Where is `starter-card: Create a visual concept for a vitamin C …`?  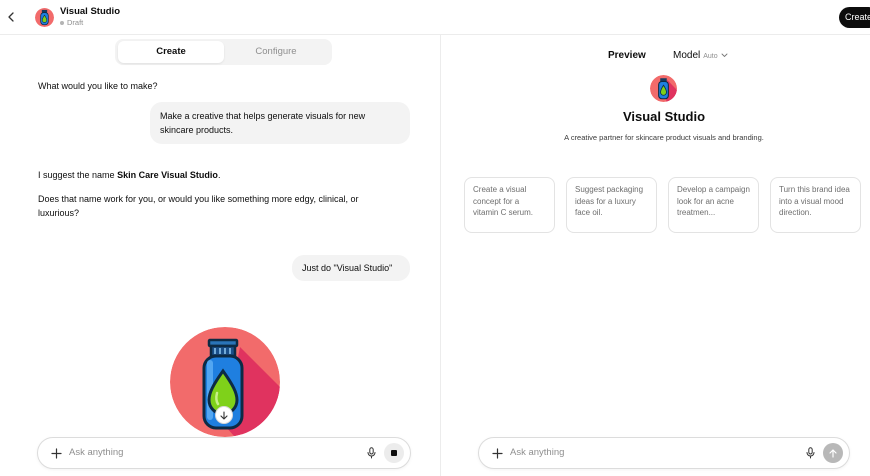 starter-card: Create a visual concept for a vitamin C … is located at coordinates (509, 205).